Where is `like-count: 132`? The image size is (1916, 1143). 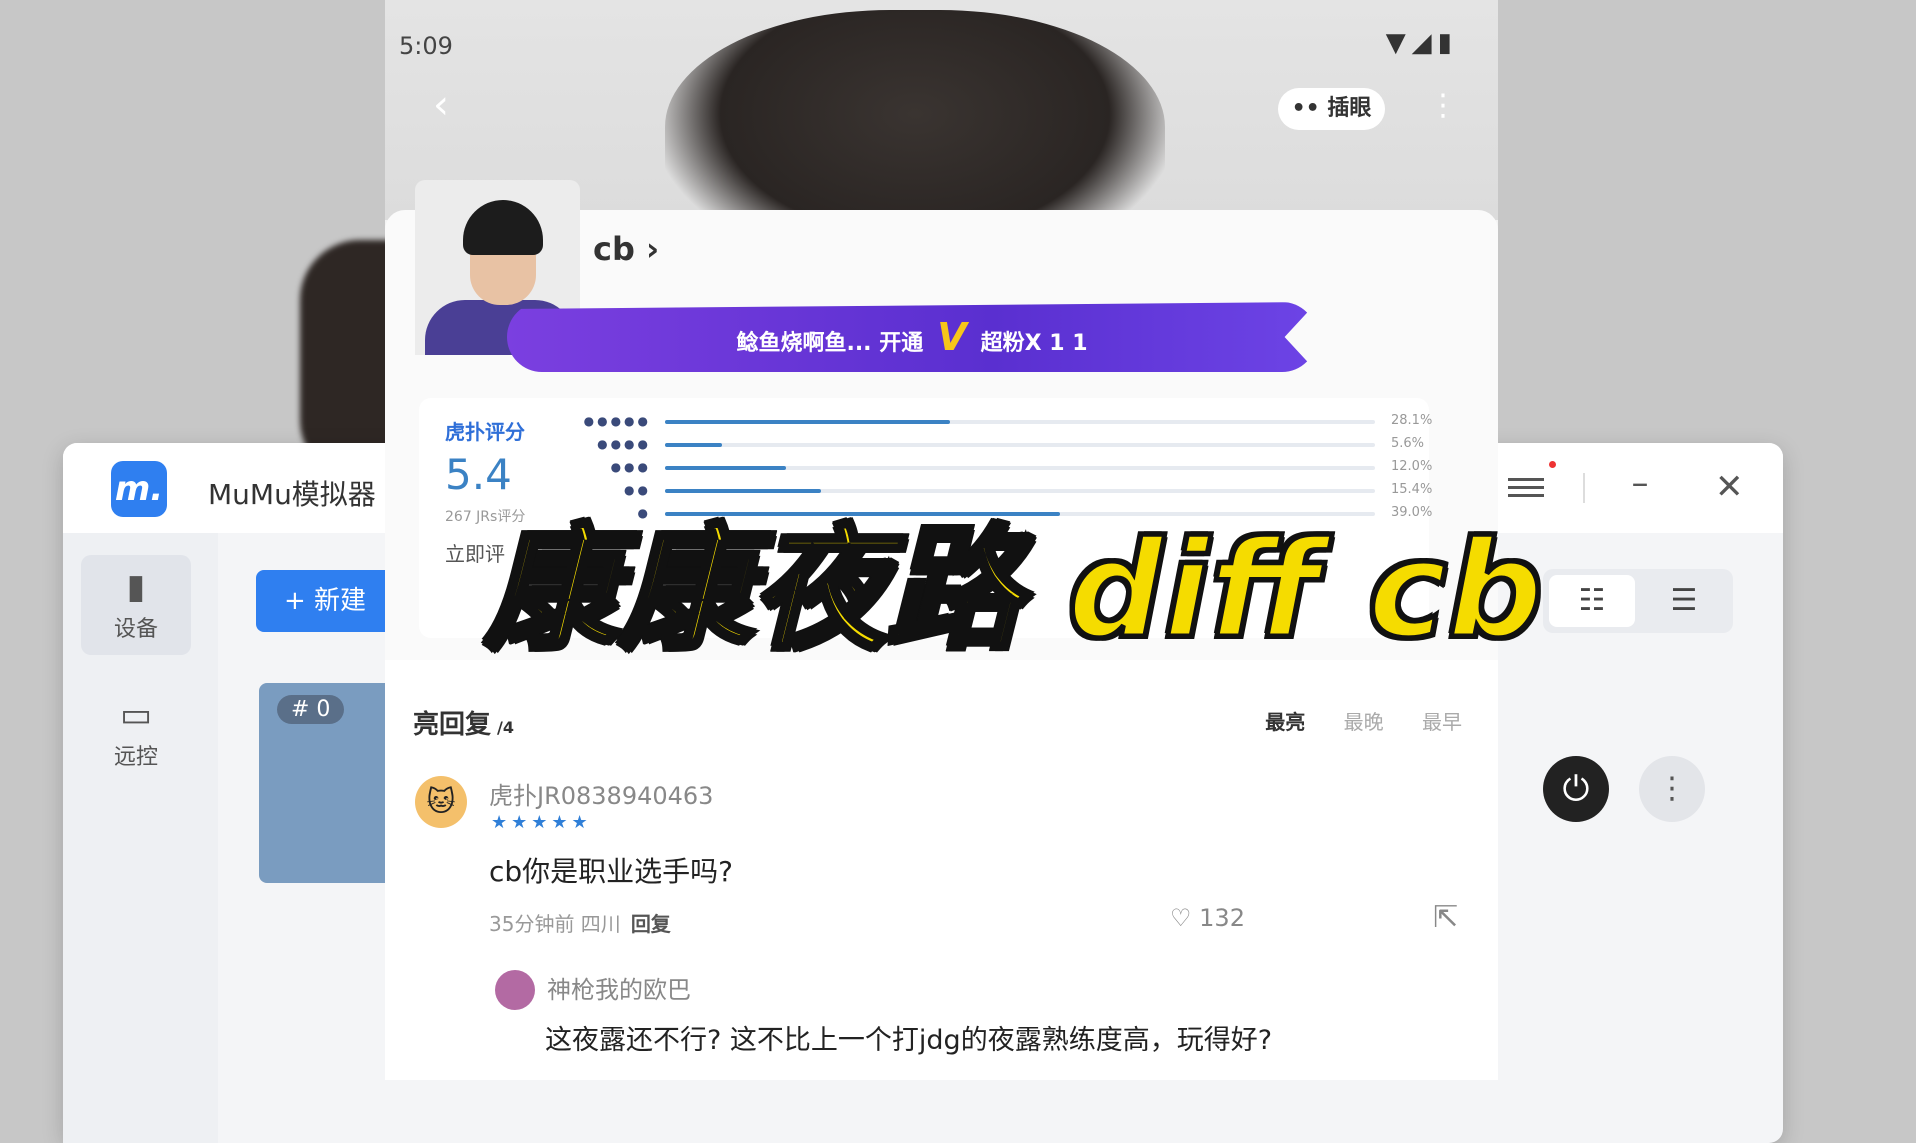 like-count: 132 is located at coordinates (1222, 918).